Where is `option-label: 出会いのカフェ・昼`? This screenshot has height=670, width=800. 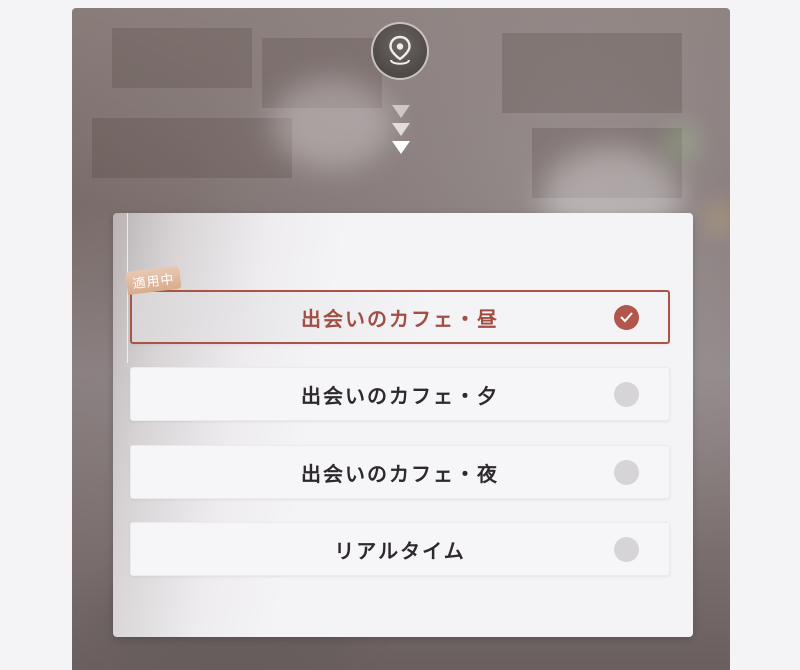
option-label: 出会いのカフェ・昼 is located at coordinates (400, 318).